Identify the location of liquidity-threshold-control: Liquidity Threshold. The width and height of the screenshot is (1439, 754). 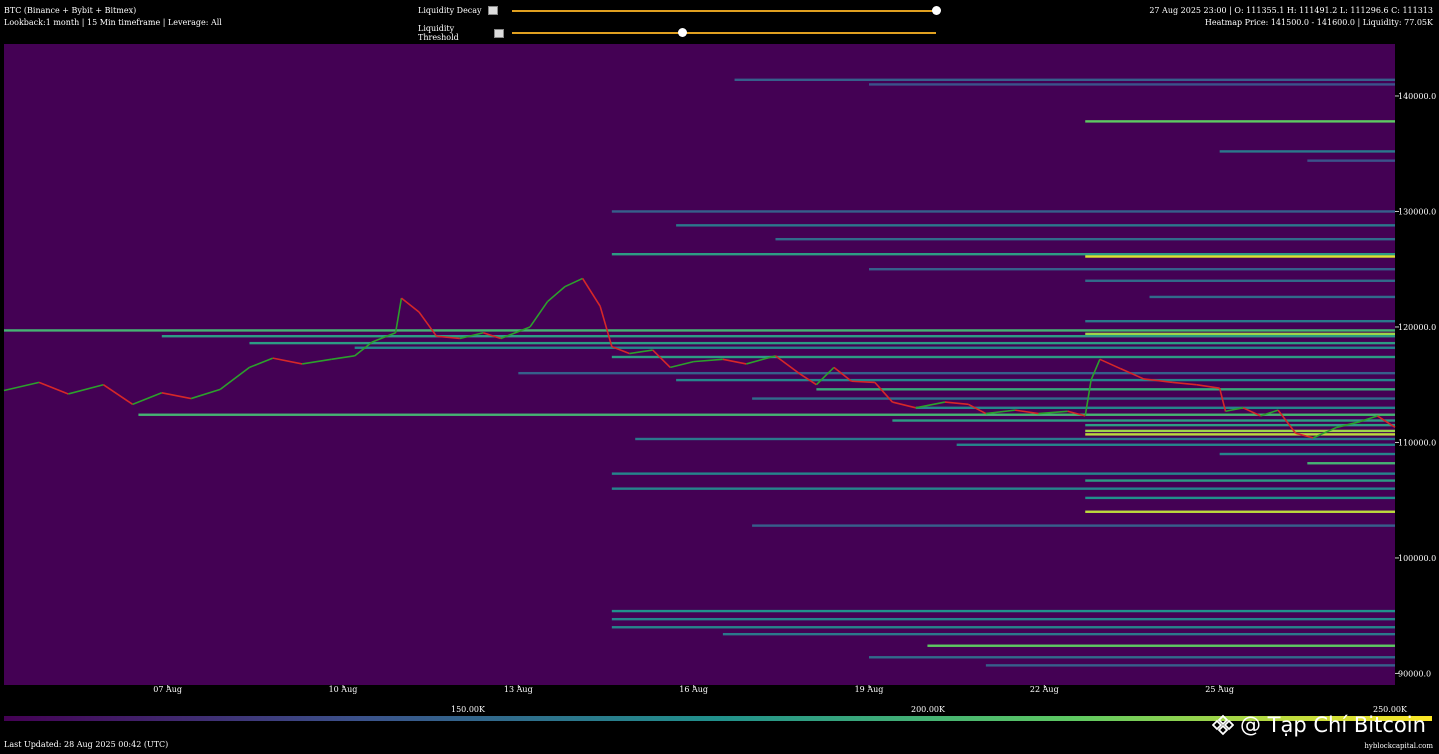
(677, 33).